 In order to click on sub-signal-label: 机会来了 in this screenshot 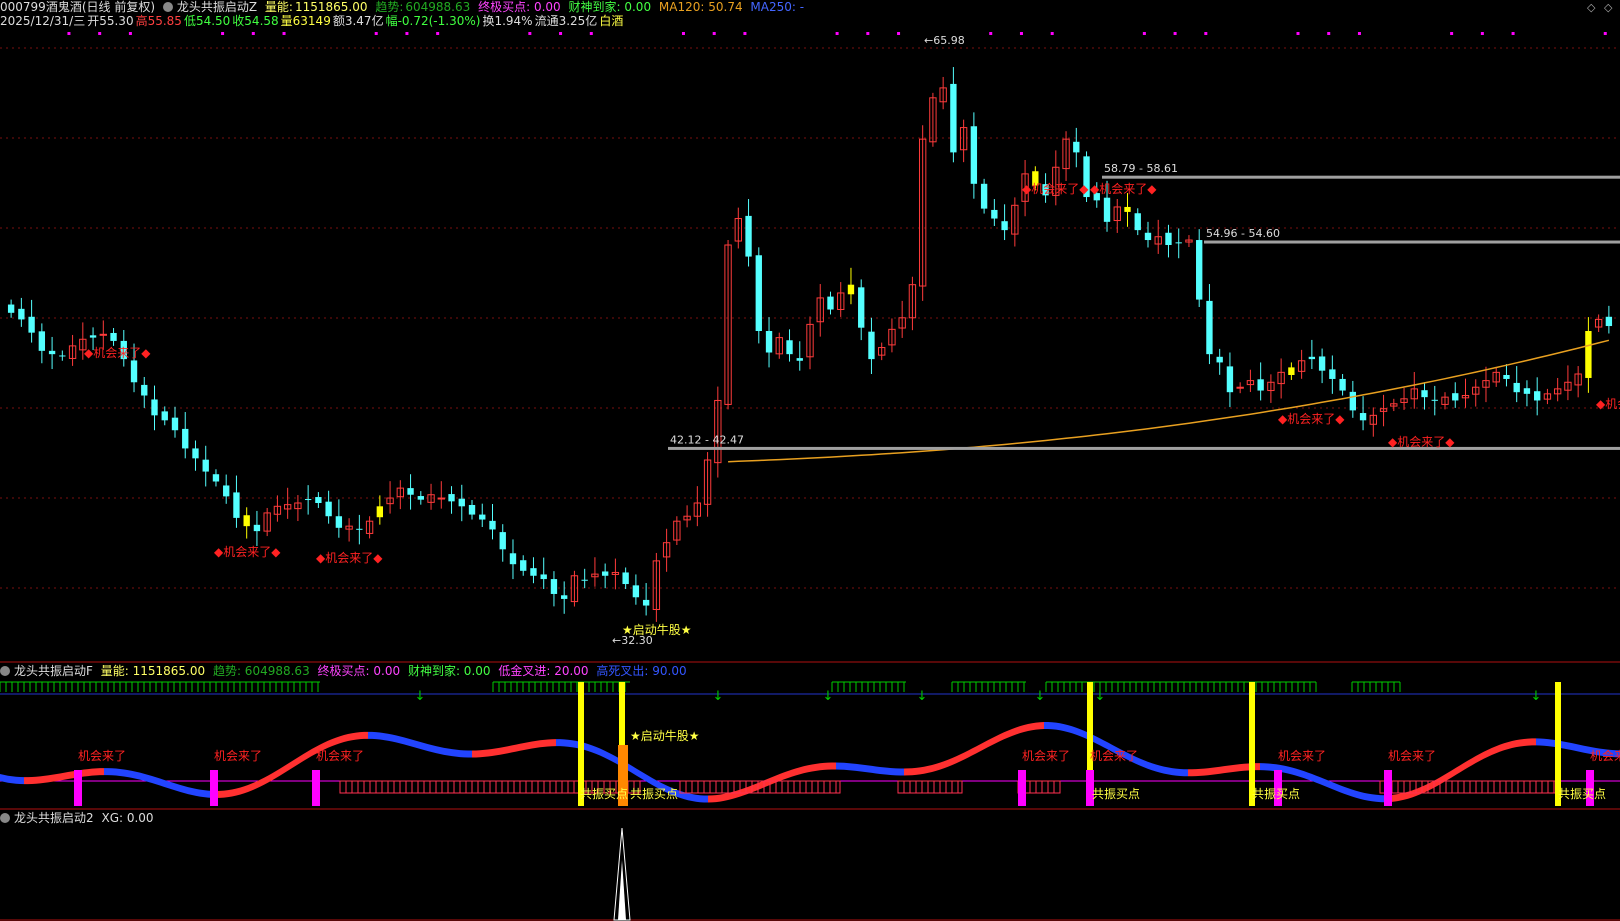, I will do `click(1412, 756)`.